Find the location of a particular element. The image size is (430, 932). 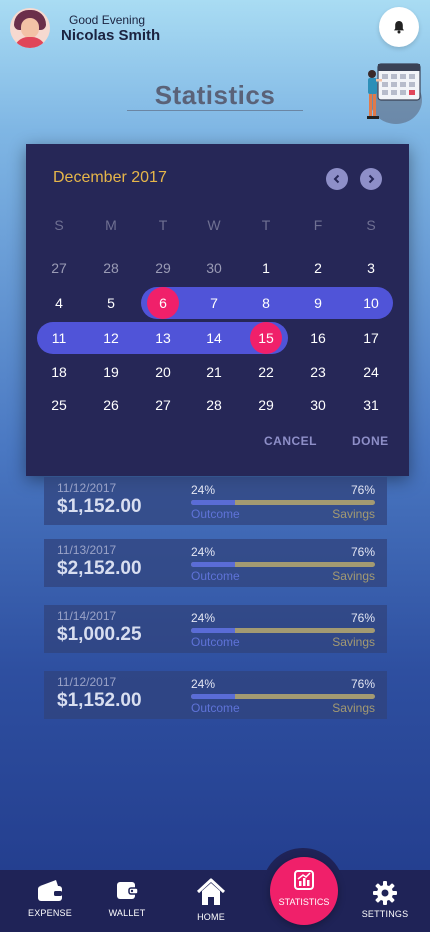

done-button: DONE is located at coordinates (370, 441).